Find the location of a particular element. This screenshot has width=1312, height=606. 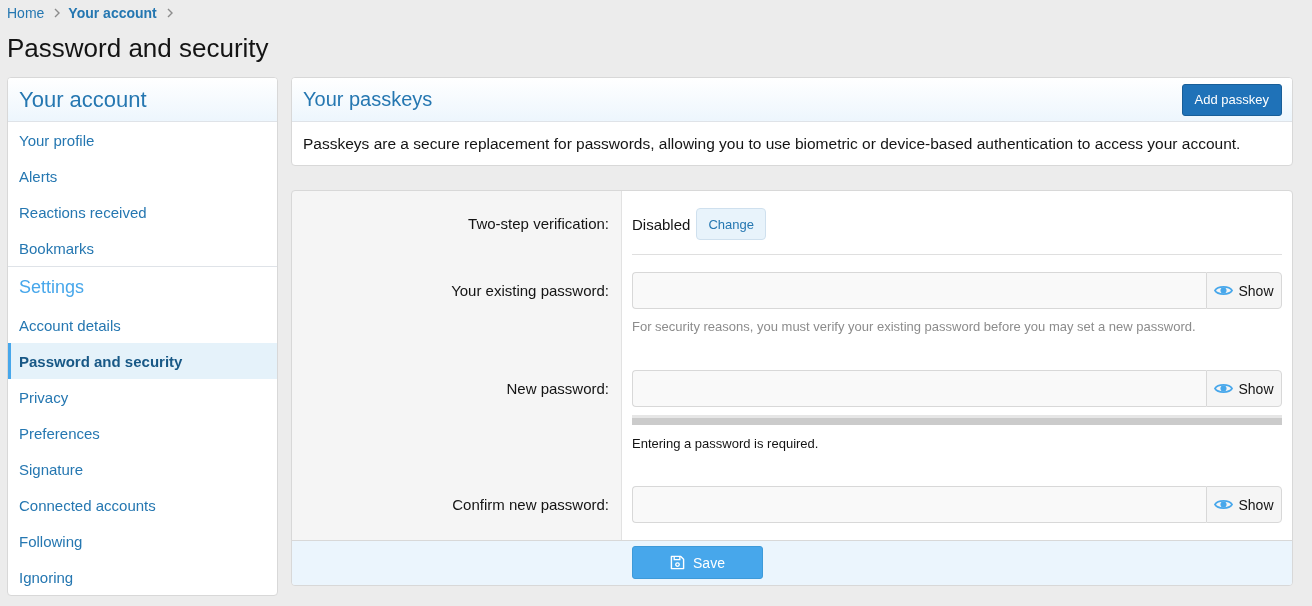

sidebar-item: Password and security is located at coordinates (142, 361).